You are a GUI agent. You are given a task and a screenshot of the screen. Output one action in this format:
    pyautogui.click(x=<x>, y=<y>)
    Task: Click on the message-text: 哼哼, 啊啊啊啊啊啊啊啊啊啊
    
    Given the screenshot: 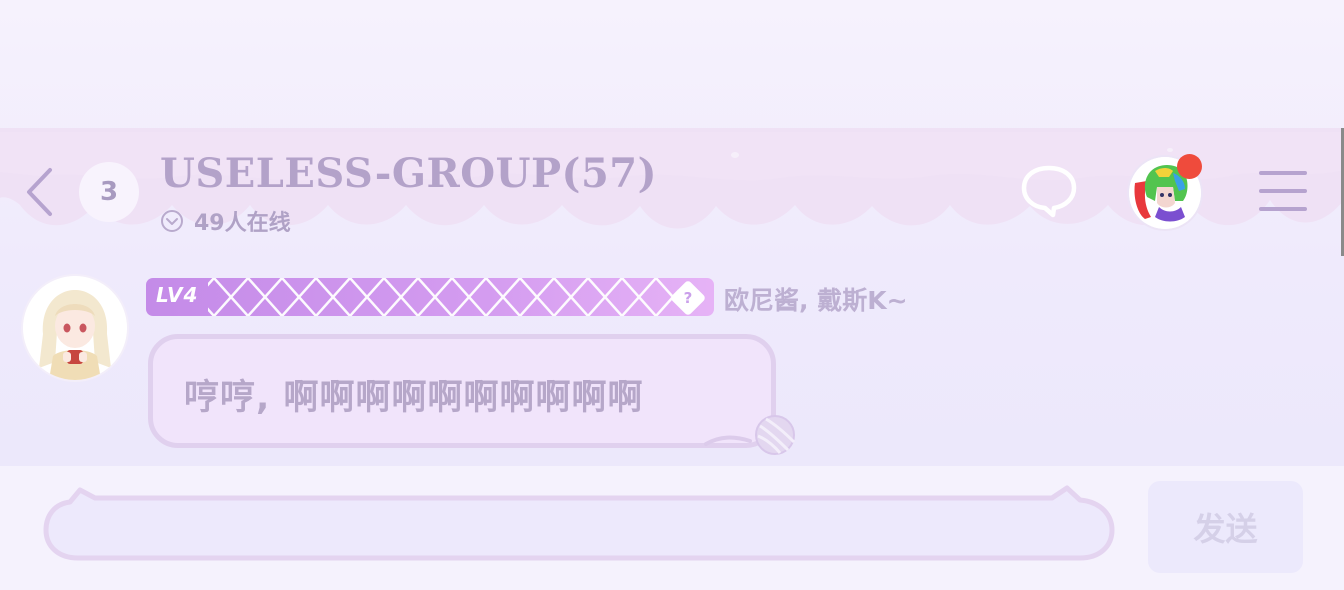 What is the action you would take?
    pyautogui.click(x=414, y=398)
    